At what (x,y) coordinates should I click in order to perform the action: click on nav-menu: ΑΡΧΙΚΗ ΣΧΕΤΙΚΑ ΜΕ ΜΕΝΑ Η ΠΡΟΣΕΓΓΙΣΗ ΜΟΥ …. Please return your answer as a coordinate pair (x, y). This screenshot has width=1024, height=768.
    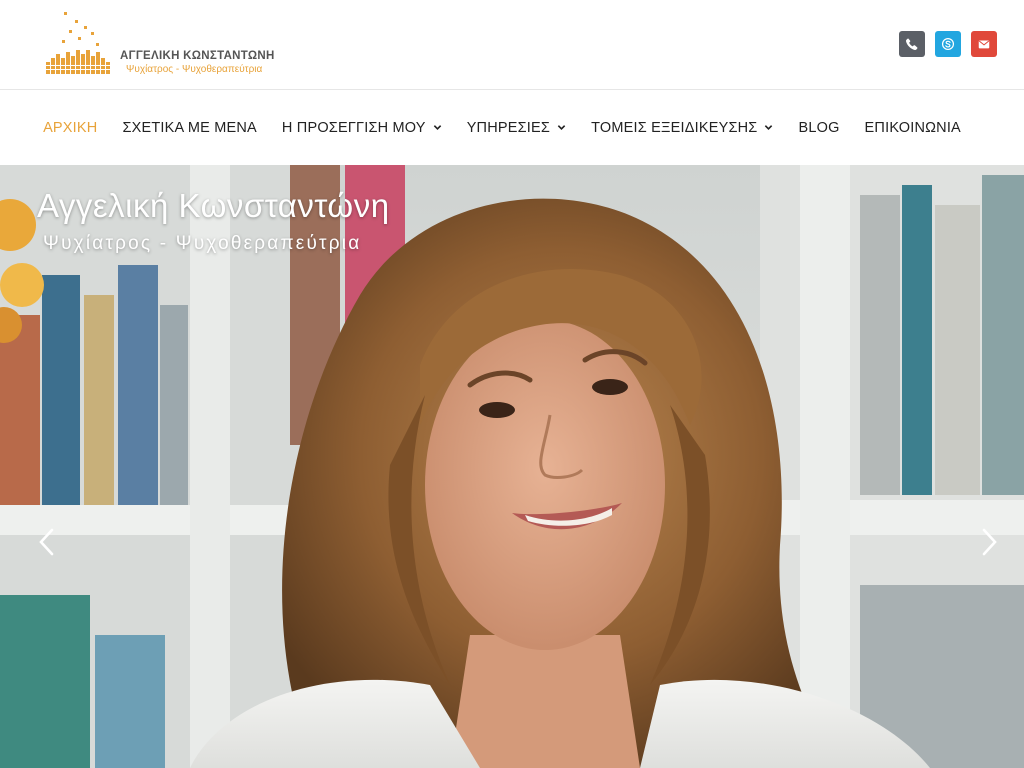
    Looking at the image, I should click on (512, 127).